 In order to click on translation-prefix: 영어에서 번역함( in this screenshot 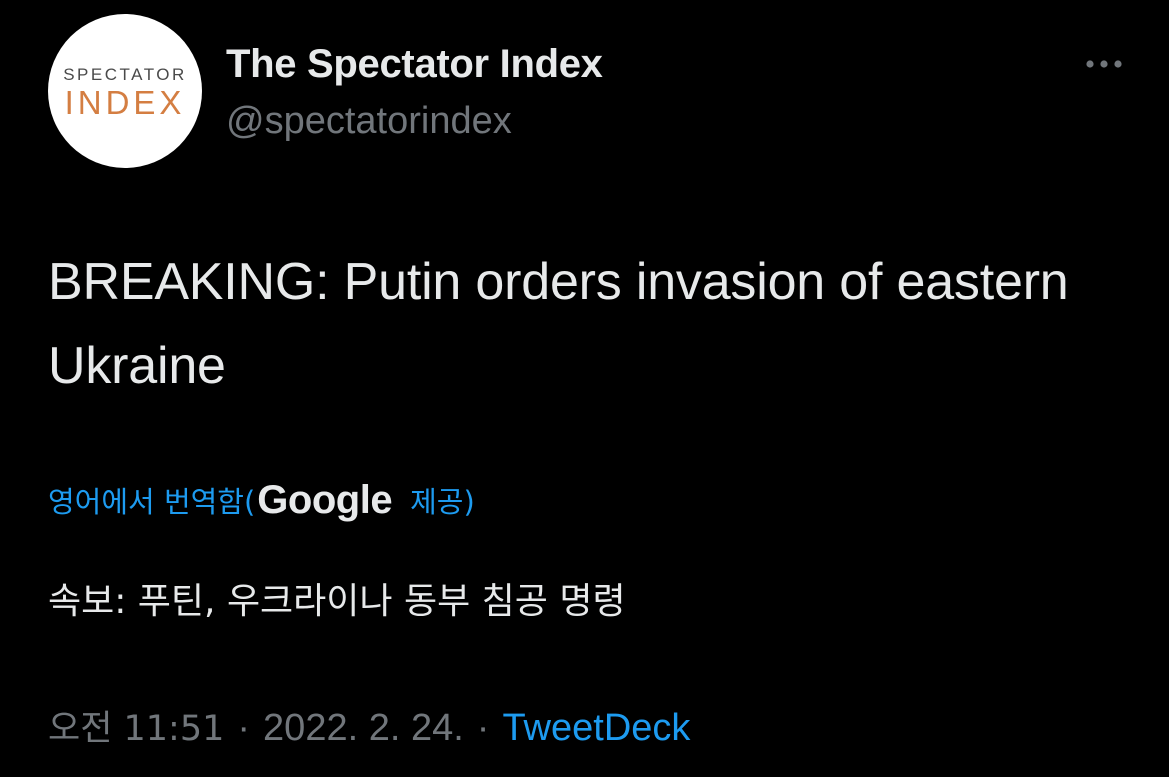, I will do `click(152, 502)`.